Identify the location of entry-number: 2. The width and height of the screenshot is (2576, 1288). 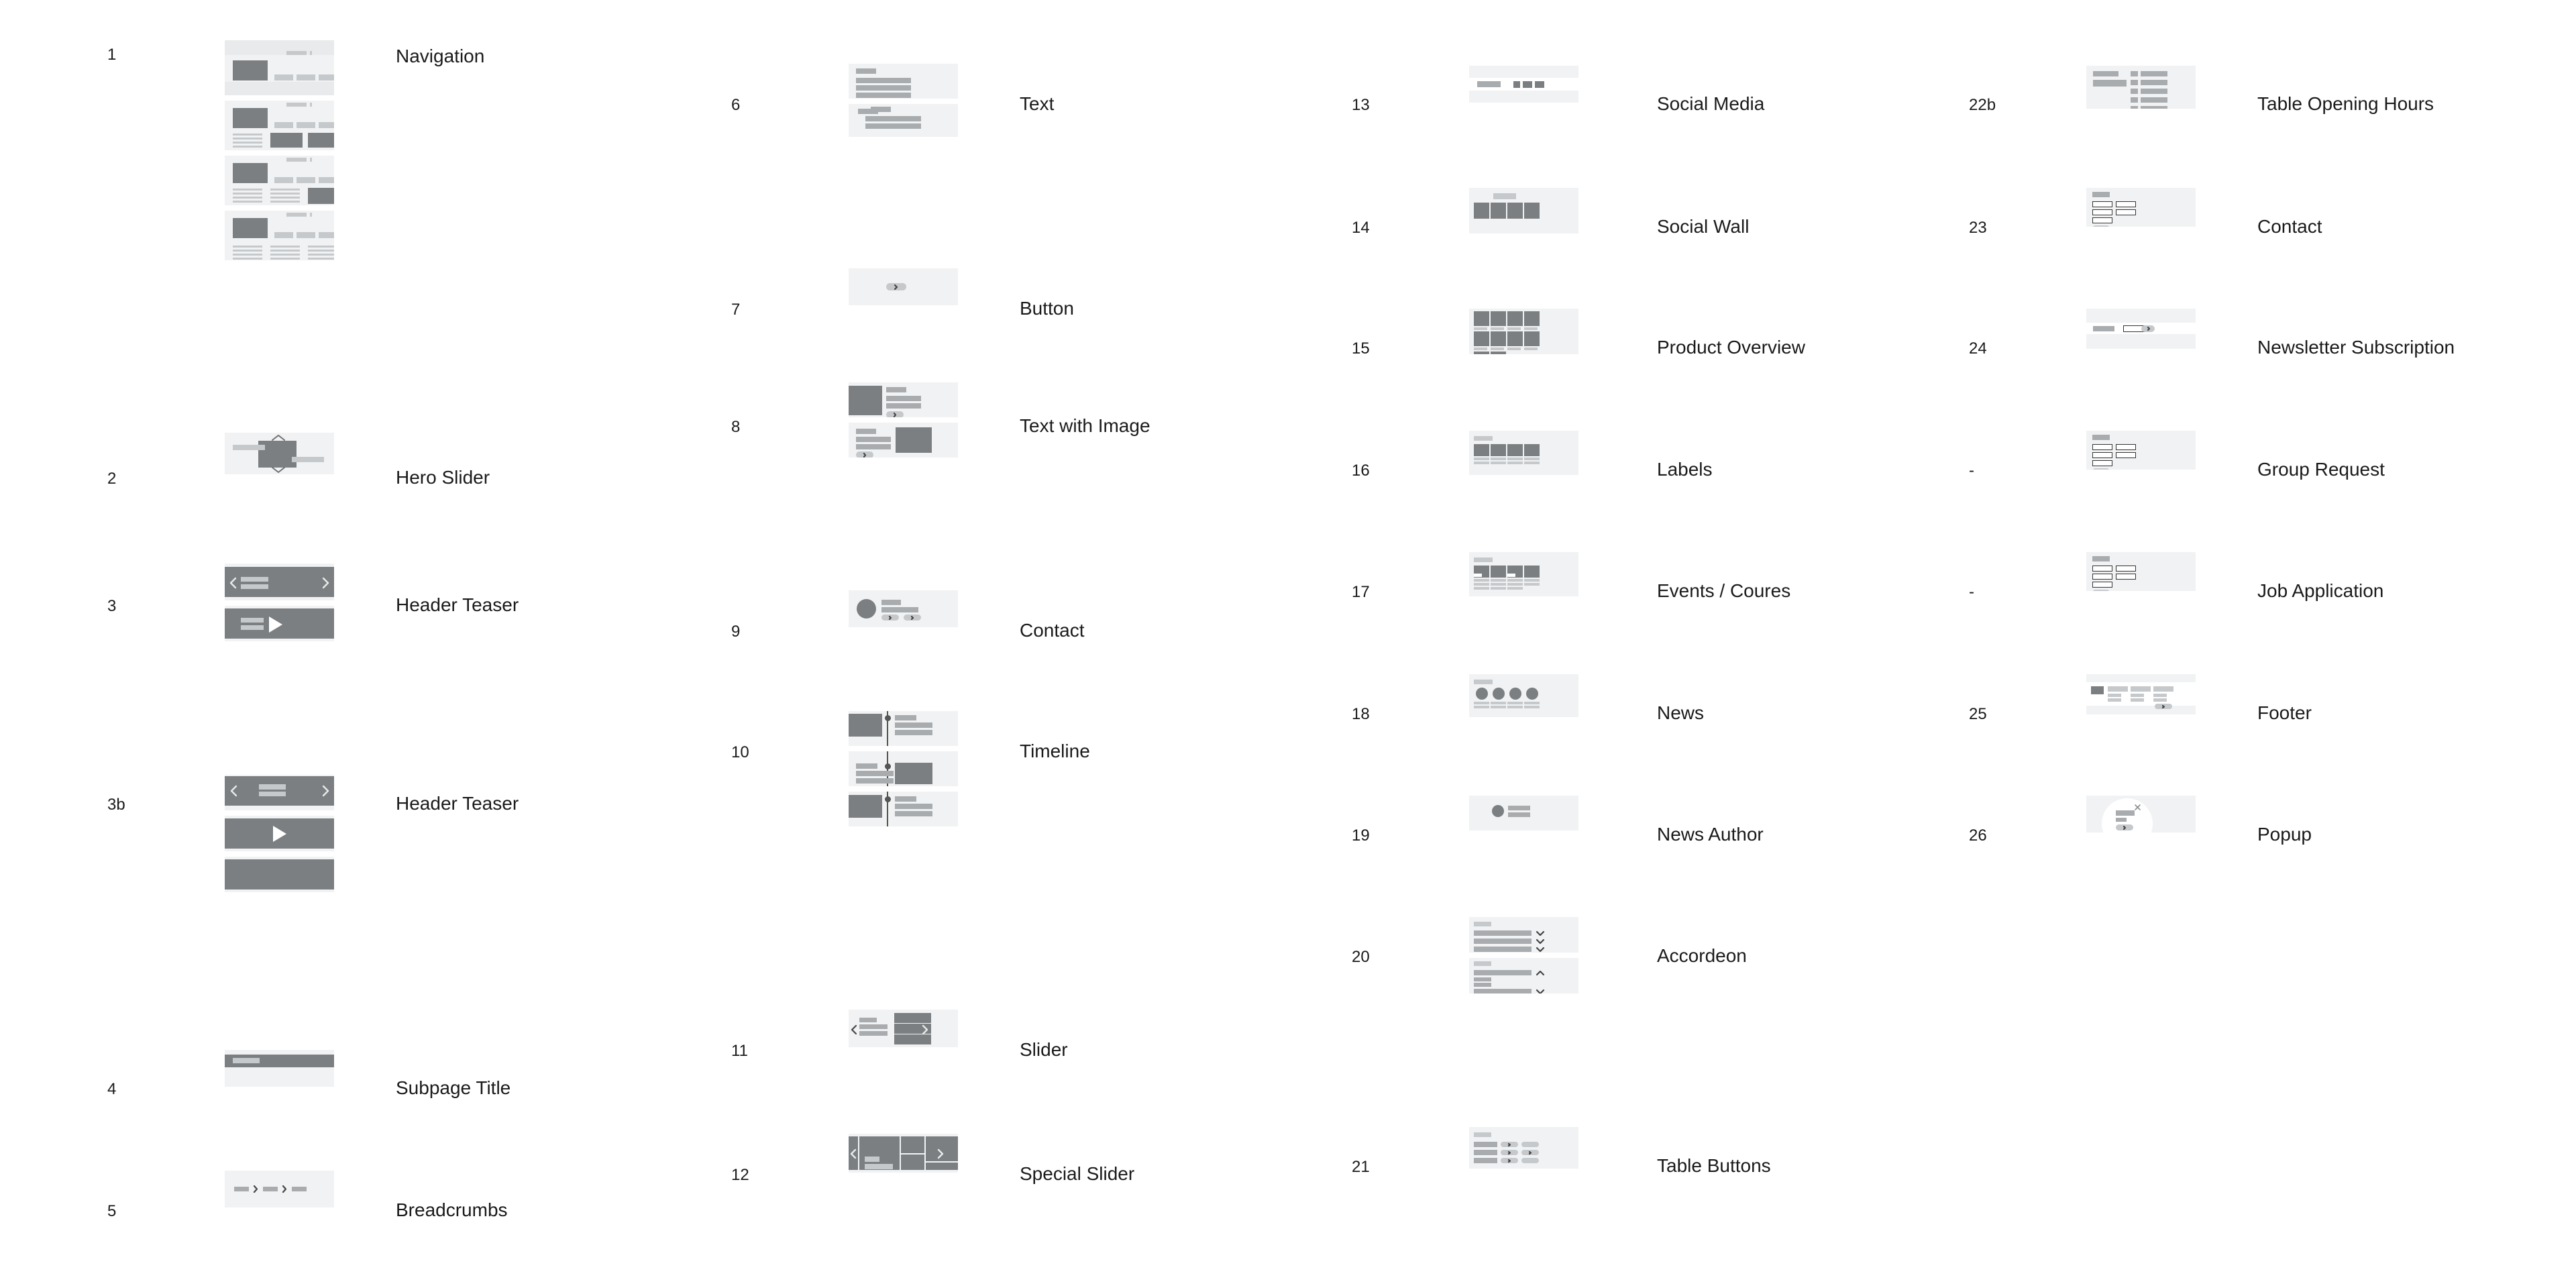
(112, 479).